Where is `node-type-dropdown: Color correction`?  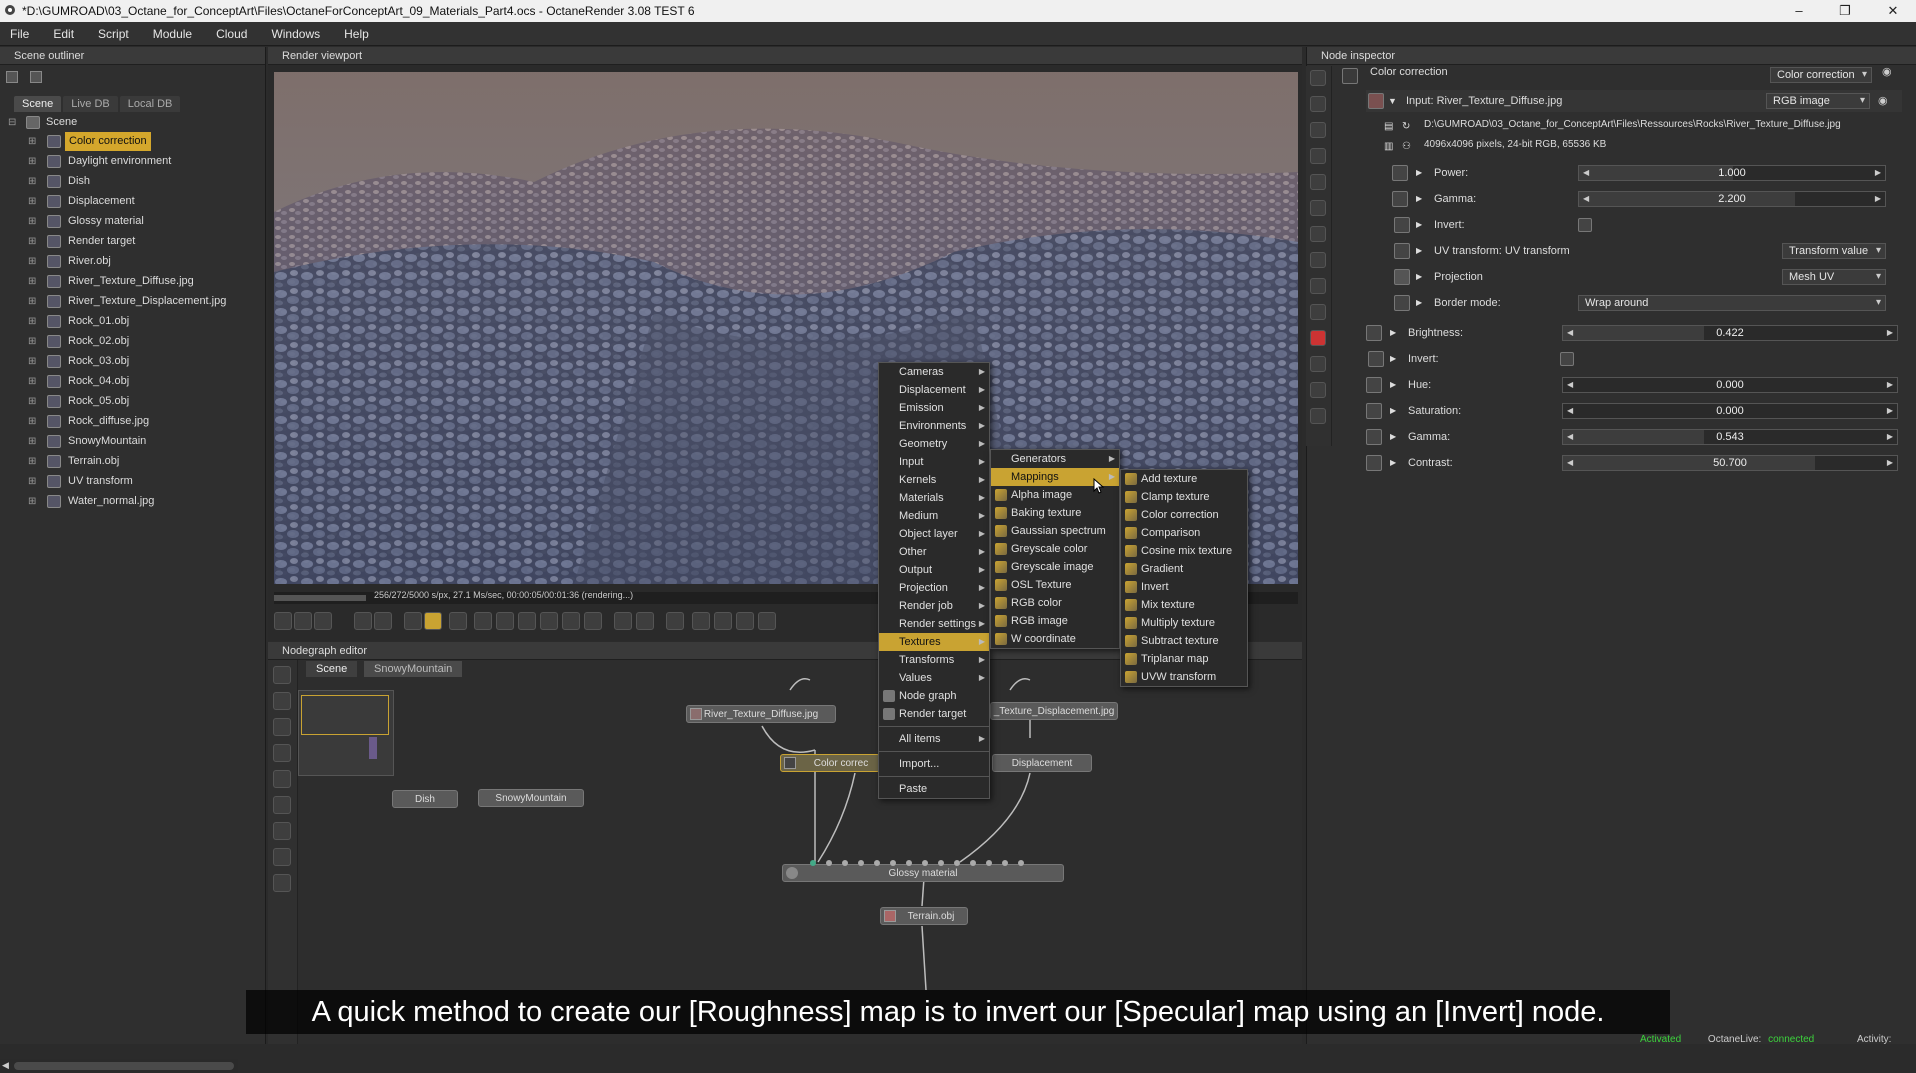 node-type-dropdown: Color correction is located at coordinates (1821, 75).